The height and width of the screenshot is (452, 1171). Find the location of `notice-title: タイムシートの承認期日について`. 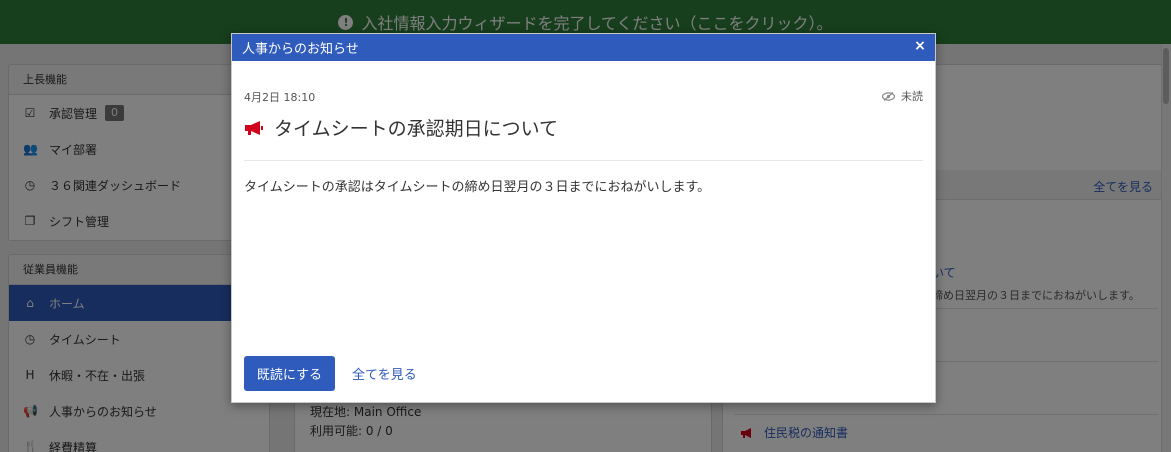

notice-title: タイムシートの承認期日について is located at coordinates (401, 127).